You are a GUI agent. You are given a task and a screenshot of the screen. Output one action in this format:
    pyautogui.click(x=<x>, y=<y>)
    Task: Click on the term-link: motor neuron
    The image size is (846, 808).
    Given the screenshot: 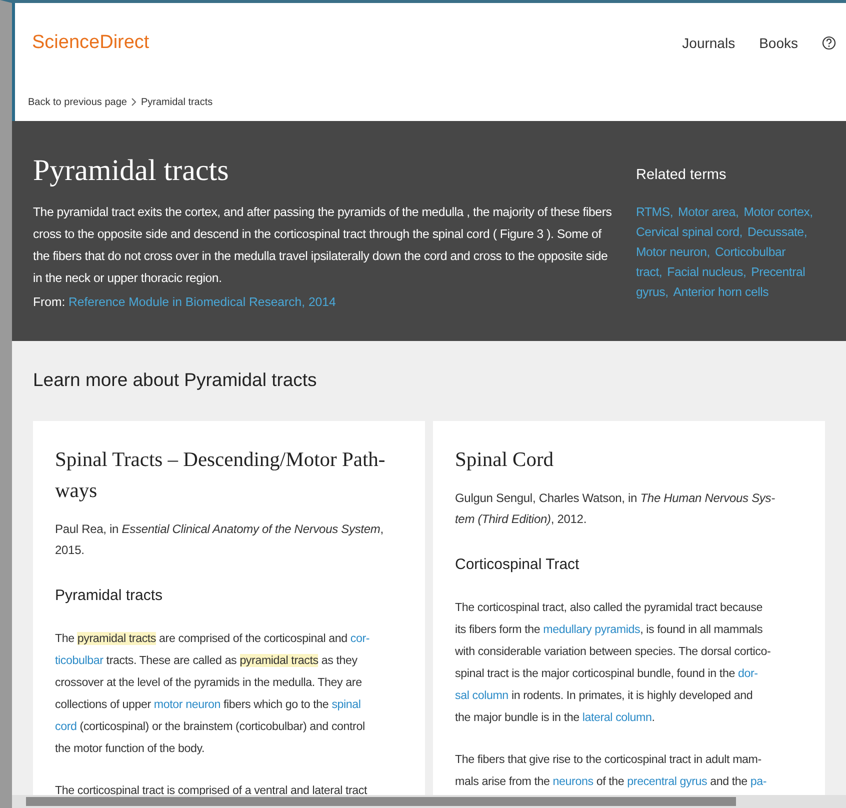 What is the action you would take?
    pyautogui.click(x=187, y=704)
    